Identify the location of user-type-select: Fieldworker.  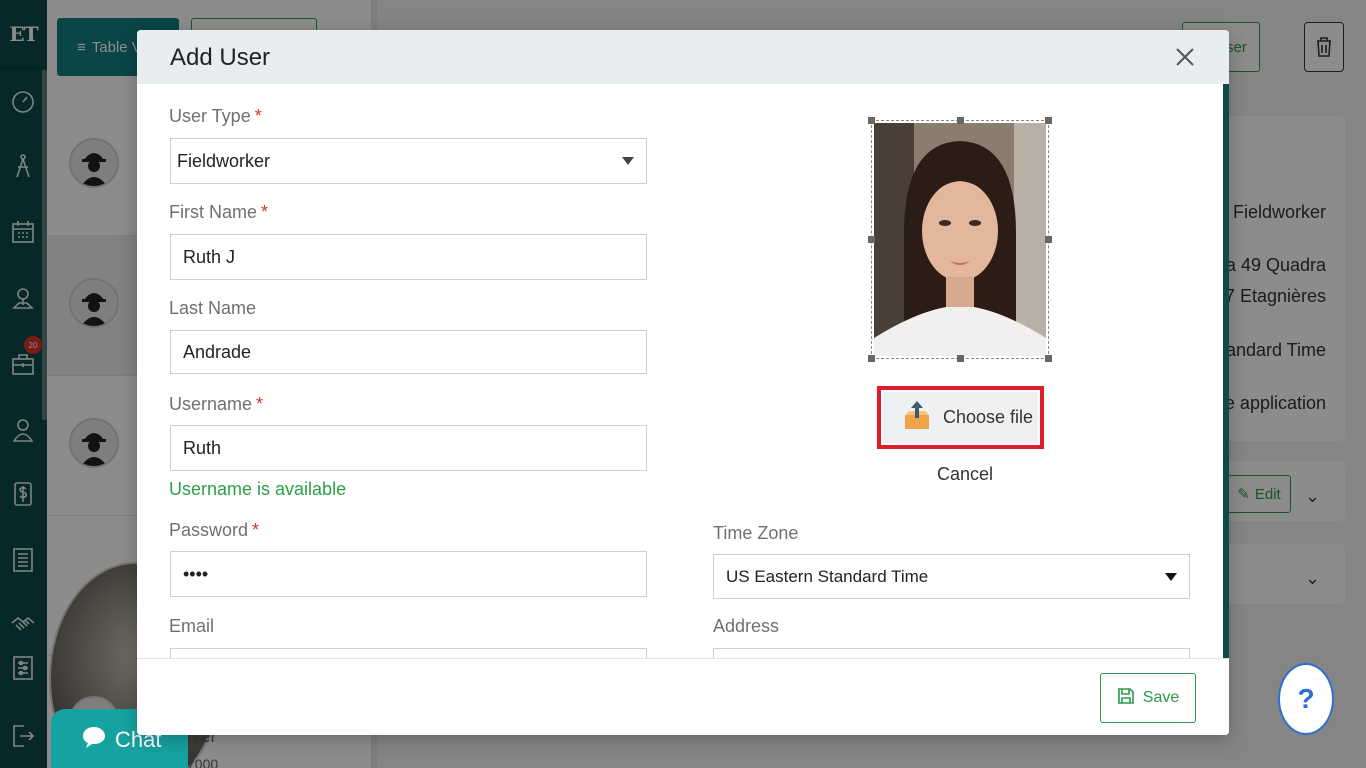
(408, 161).